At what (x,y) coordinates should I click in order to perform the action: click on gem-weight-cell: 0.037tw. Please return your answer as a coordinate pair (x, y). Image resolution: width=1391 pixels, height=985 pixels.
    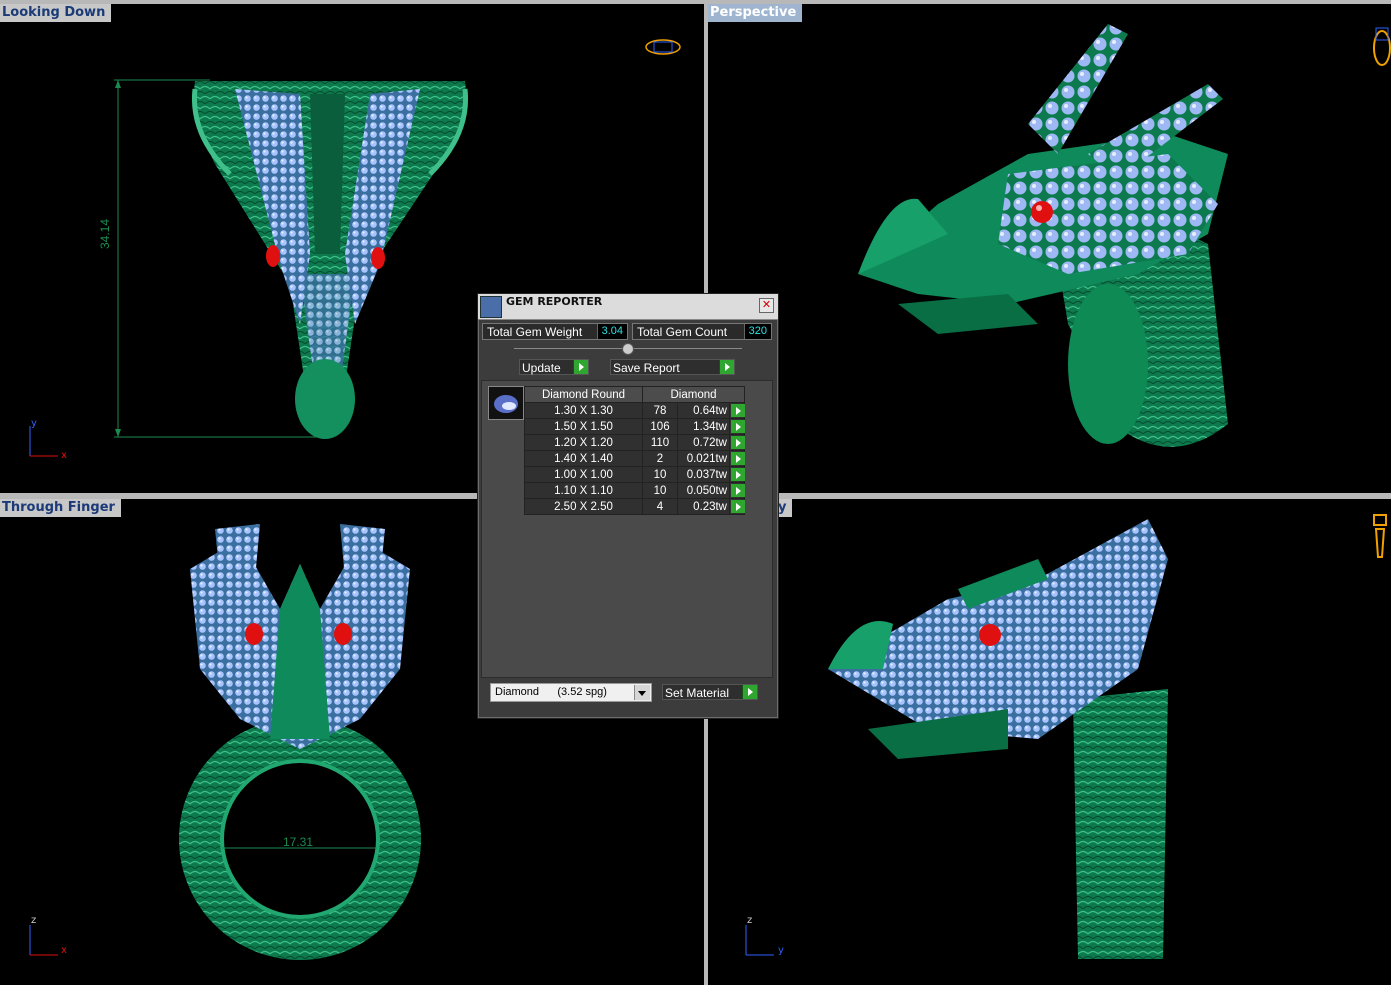
    Looking at the image, I should click on (703, 474).